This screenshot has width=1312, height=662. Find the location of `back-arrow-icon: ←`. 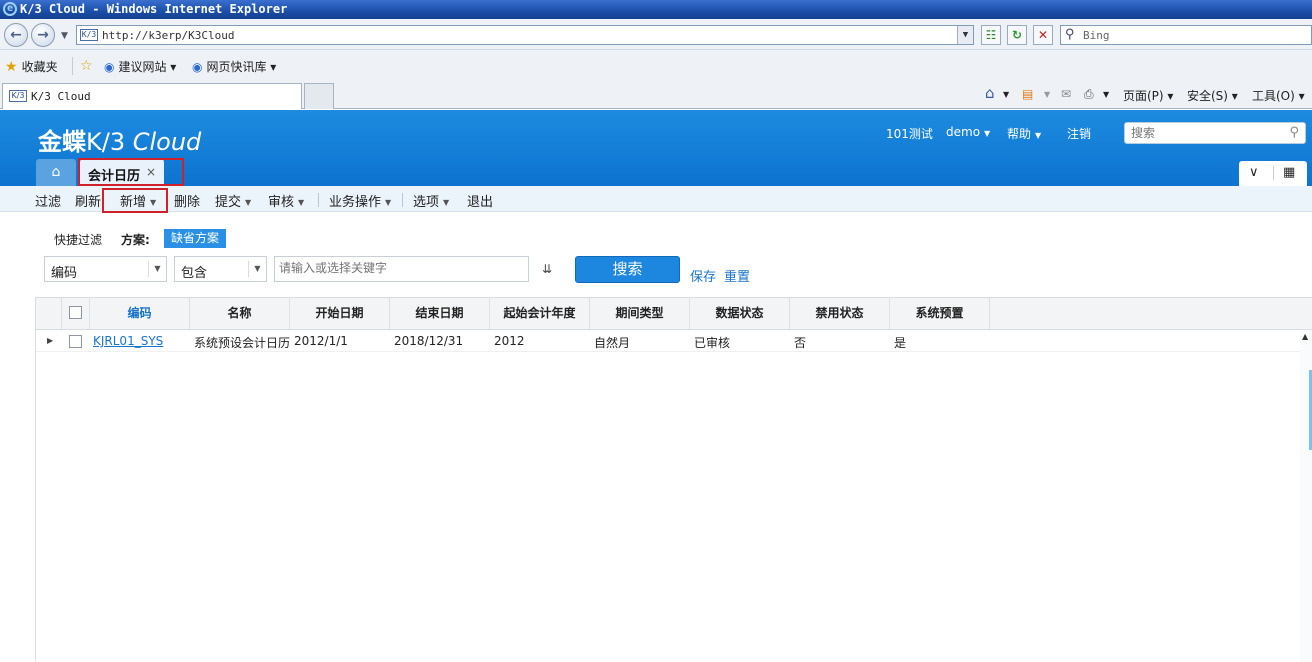

back-arrow-icon: ← is located at coordinates (16, 35).